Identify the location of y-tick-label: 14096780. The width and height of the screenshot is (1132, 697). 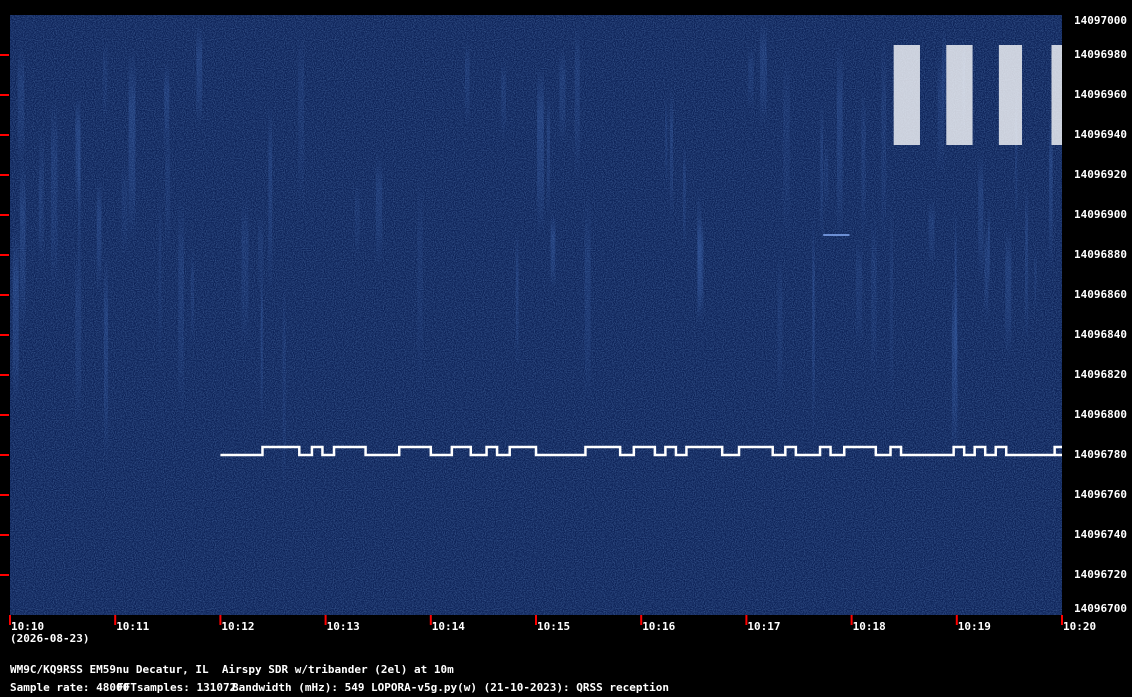
(1100, 454).